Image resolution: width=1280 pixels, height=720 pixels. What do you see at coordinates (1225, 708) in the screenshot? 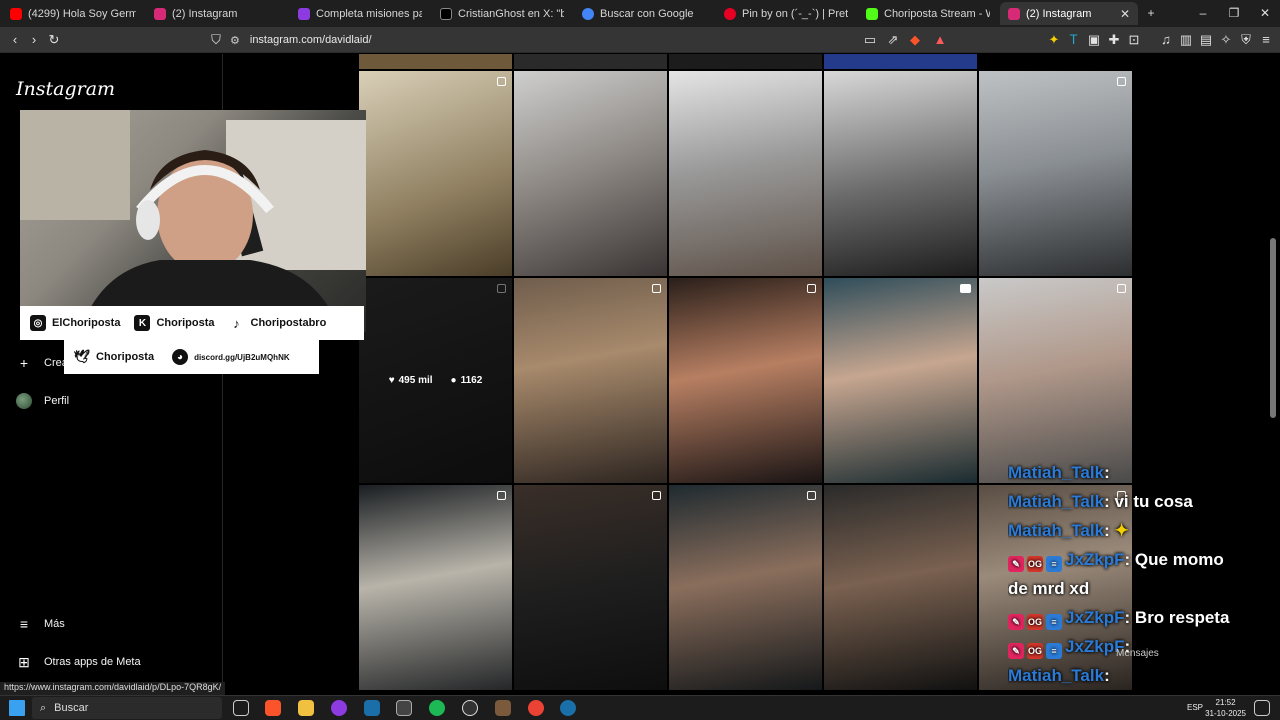
I see `system-clock: 21:52 31-10-2025` at bounding box center [1225, 708].